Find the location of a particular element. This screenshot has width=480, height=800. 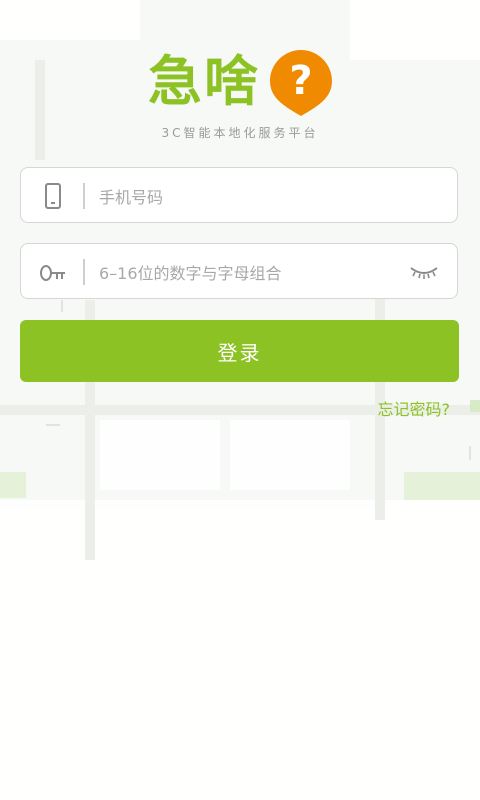

question-badge-icon: ? is located at coordinates (301, 83).